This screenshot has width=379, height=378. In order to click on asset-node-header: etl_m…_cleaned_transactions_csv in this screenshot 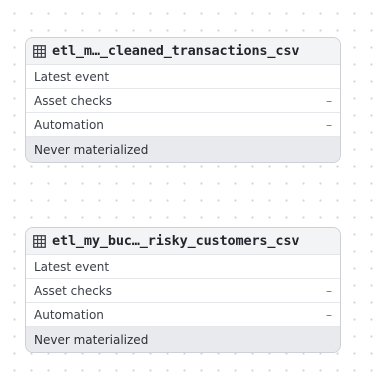, I will do `click(183, 51)`.